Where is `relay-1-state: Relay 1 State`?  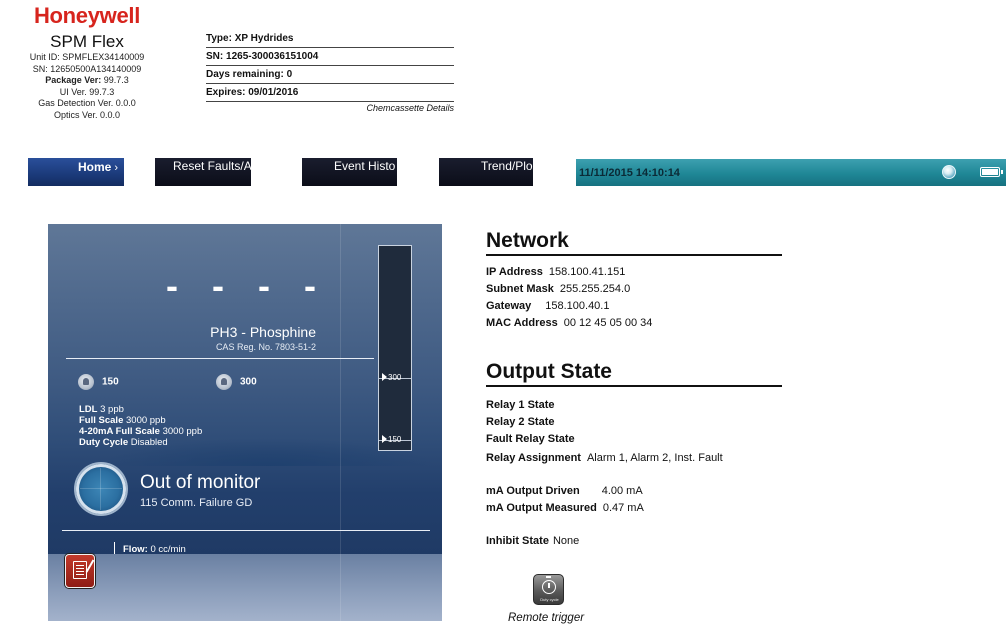
relay-1-state: Relay 1 State is located at coordinates (520, 405).